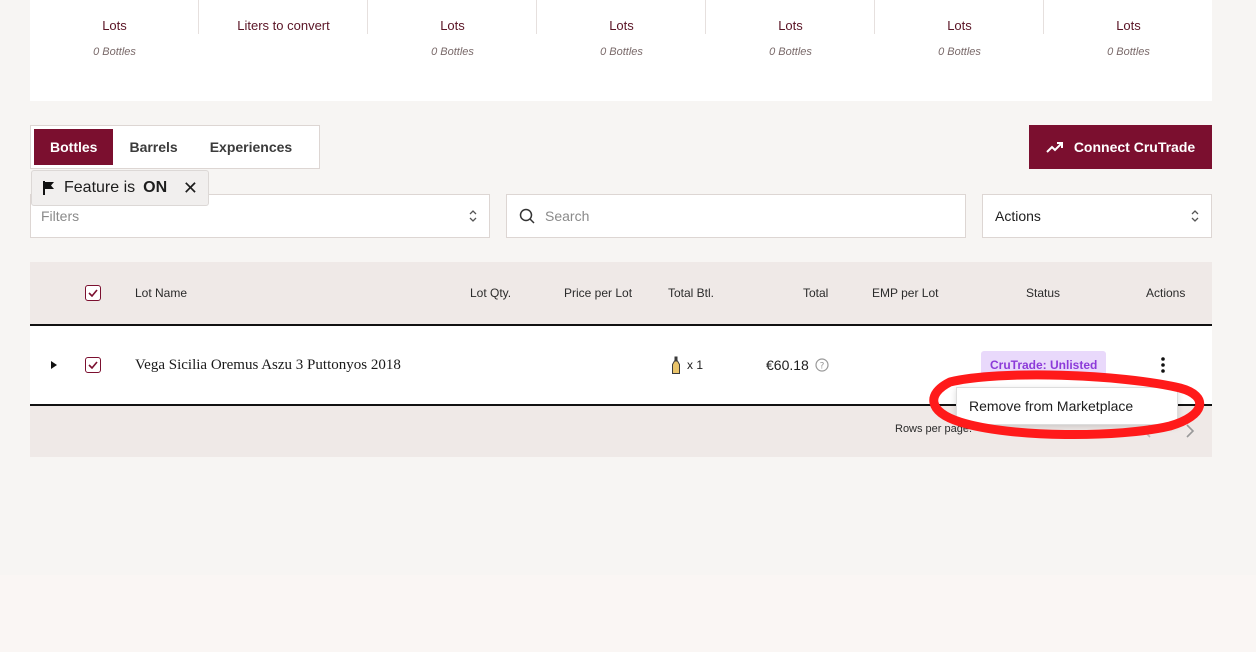 The height and width of the screenshot is (652, 1256). Describe the element at coordinates (695, 365) in the screenshot. I see `bottle-count: x 1` at that location.